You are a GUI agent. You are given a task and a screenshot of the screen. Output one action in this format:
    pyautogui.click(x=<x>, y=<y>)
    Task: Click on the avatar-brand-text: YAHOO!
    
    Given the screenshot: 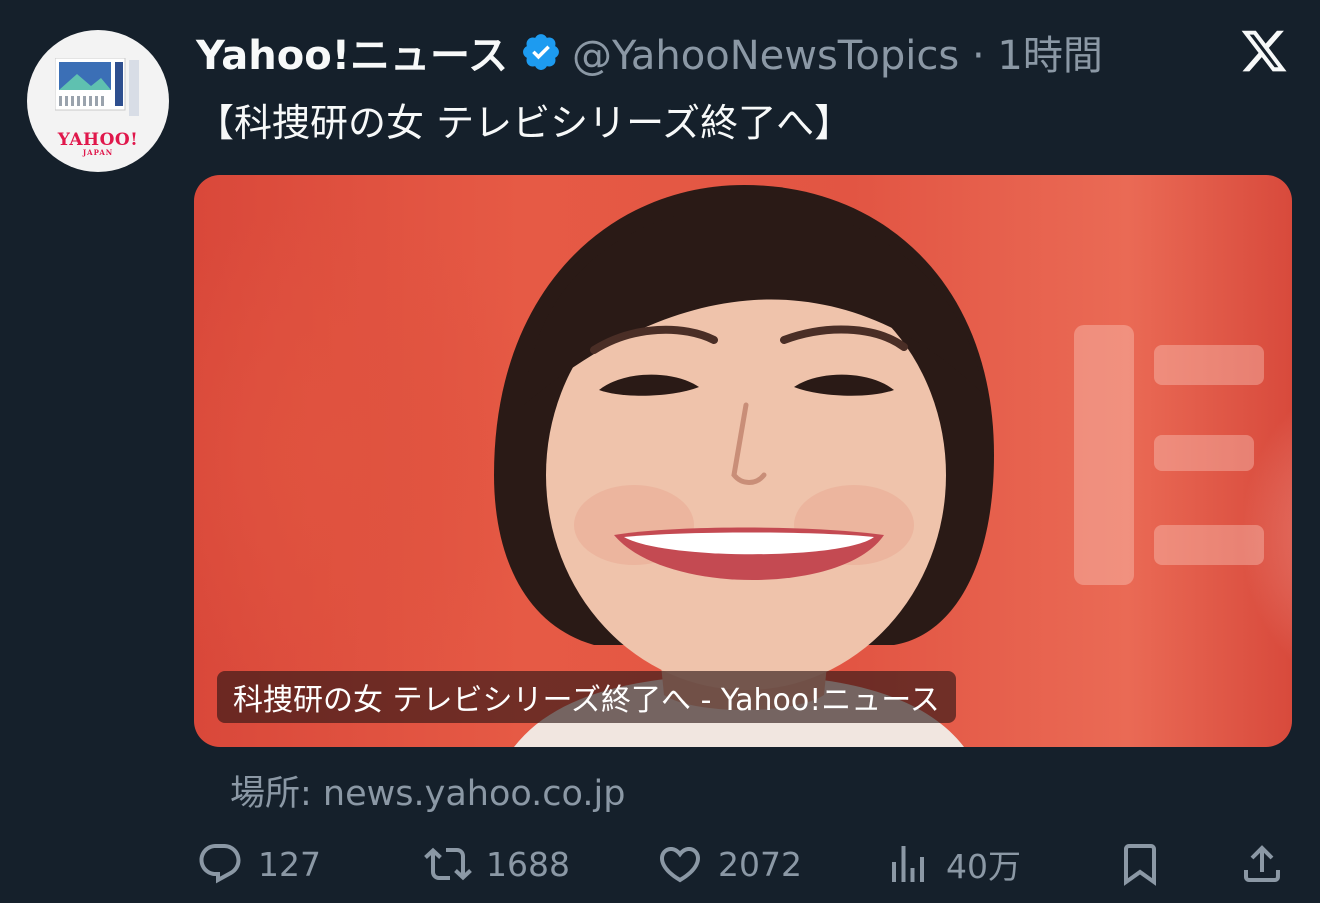 What is the action you would take?
    pyautogui.click(x=98, y=140)
    